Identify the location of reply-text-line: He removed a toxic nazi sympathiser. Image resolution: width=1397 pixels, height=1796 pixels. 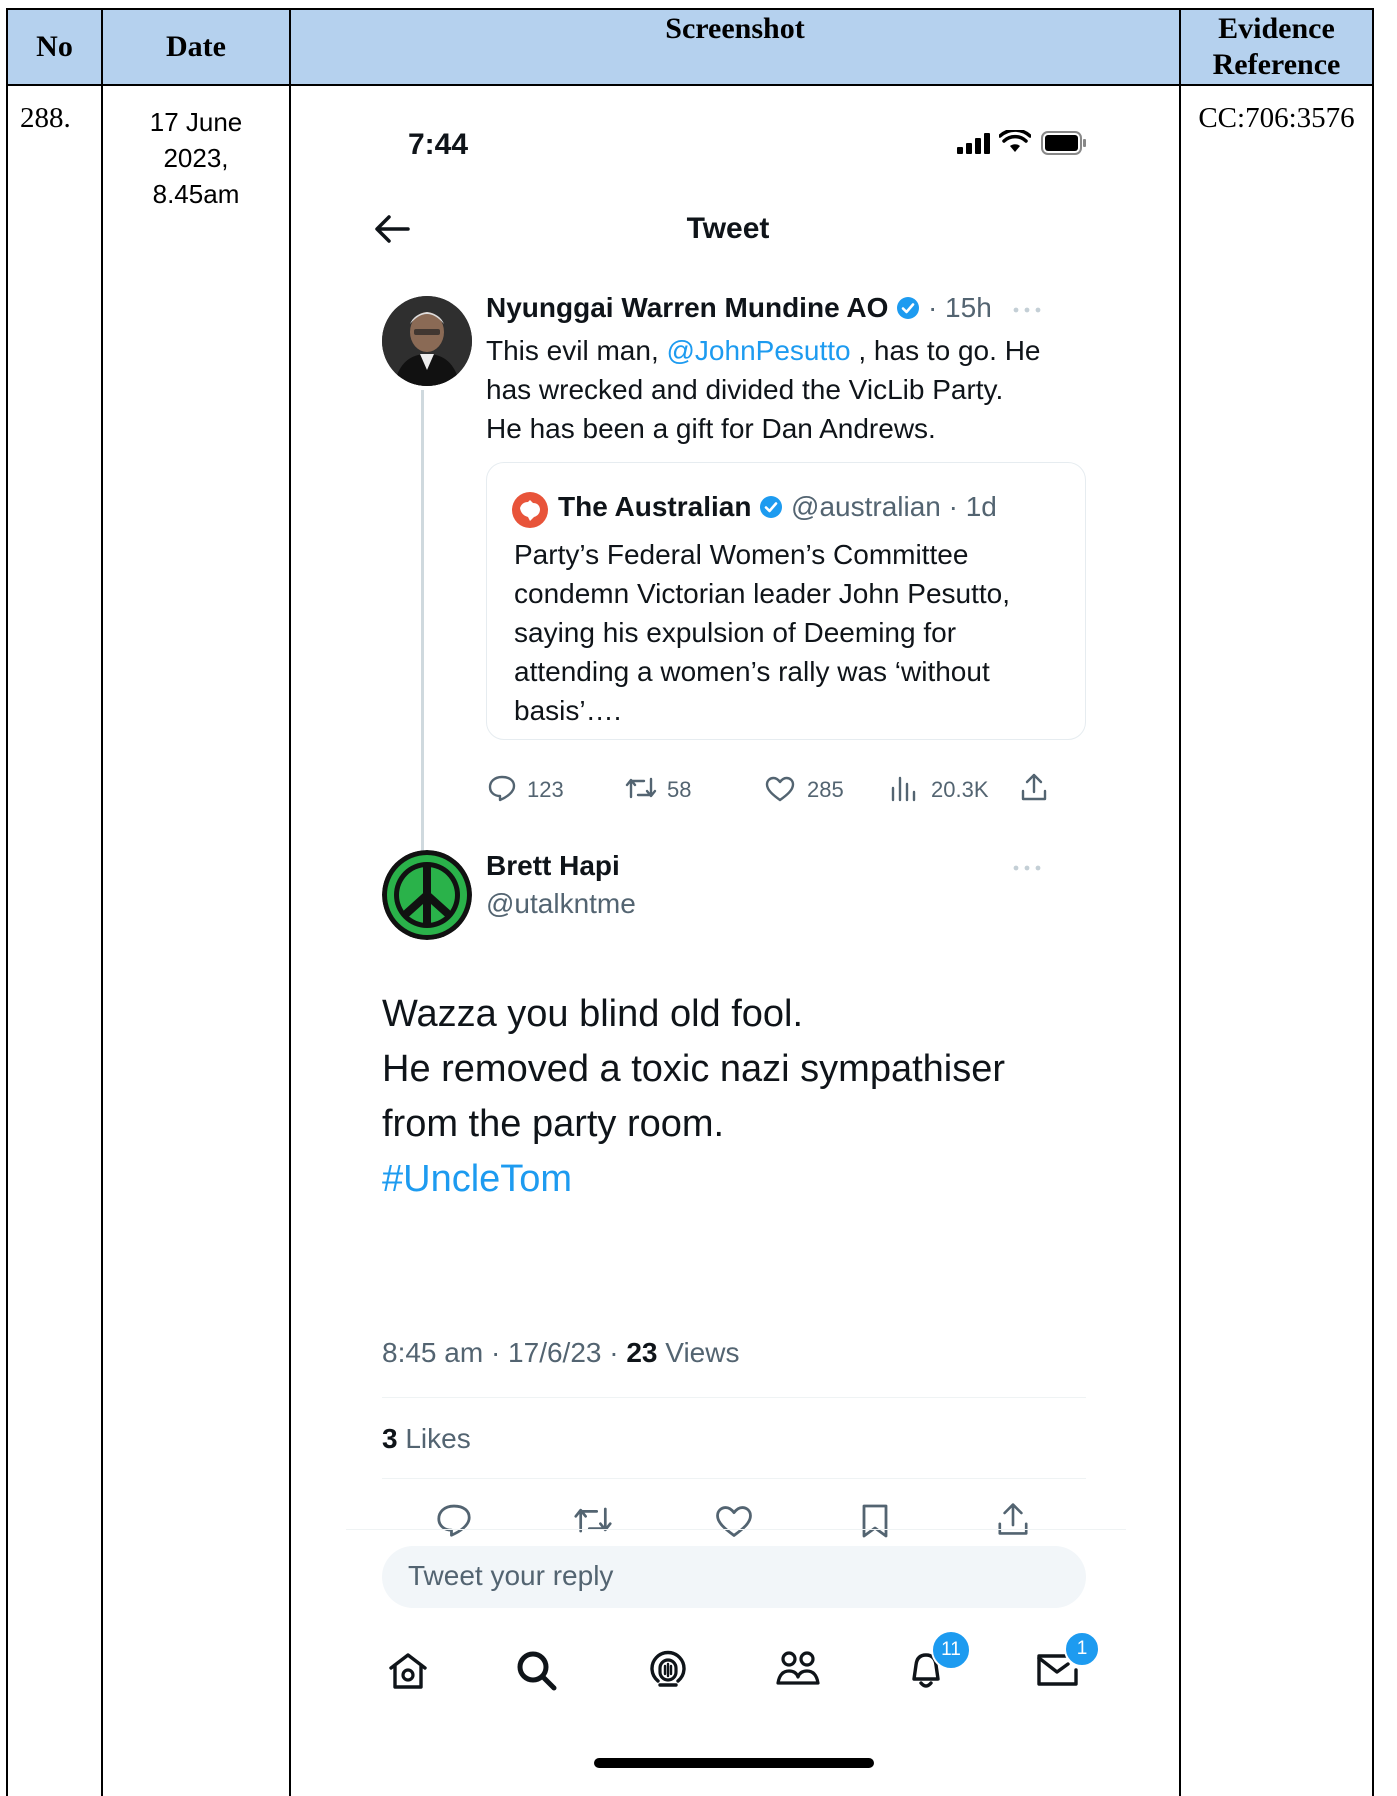
(694, 1069).